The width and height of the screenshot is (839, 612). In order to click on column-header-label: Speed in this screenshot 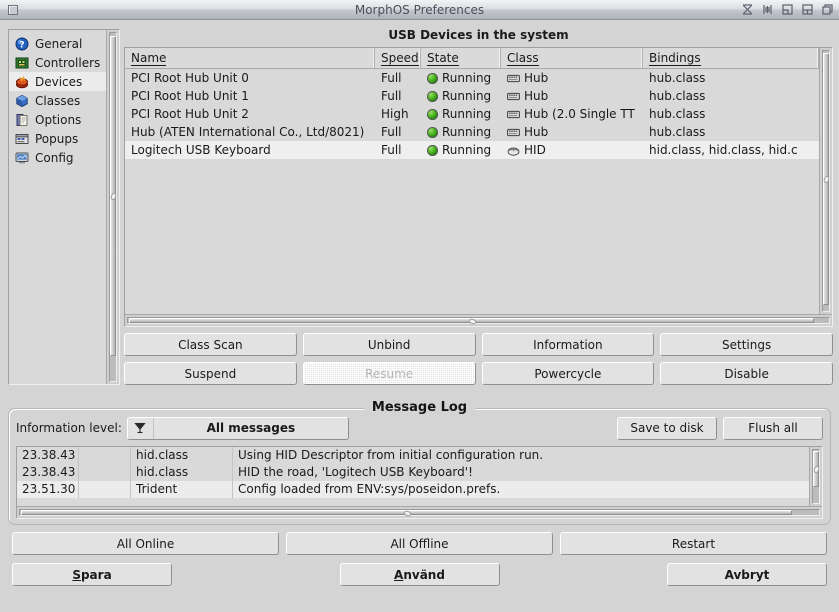, I will do `click(400, 58)`.